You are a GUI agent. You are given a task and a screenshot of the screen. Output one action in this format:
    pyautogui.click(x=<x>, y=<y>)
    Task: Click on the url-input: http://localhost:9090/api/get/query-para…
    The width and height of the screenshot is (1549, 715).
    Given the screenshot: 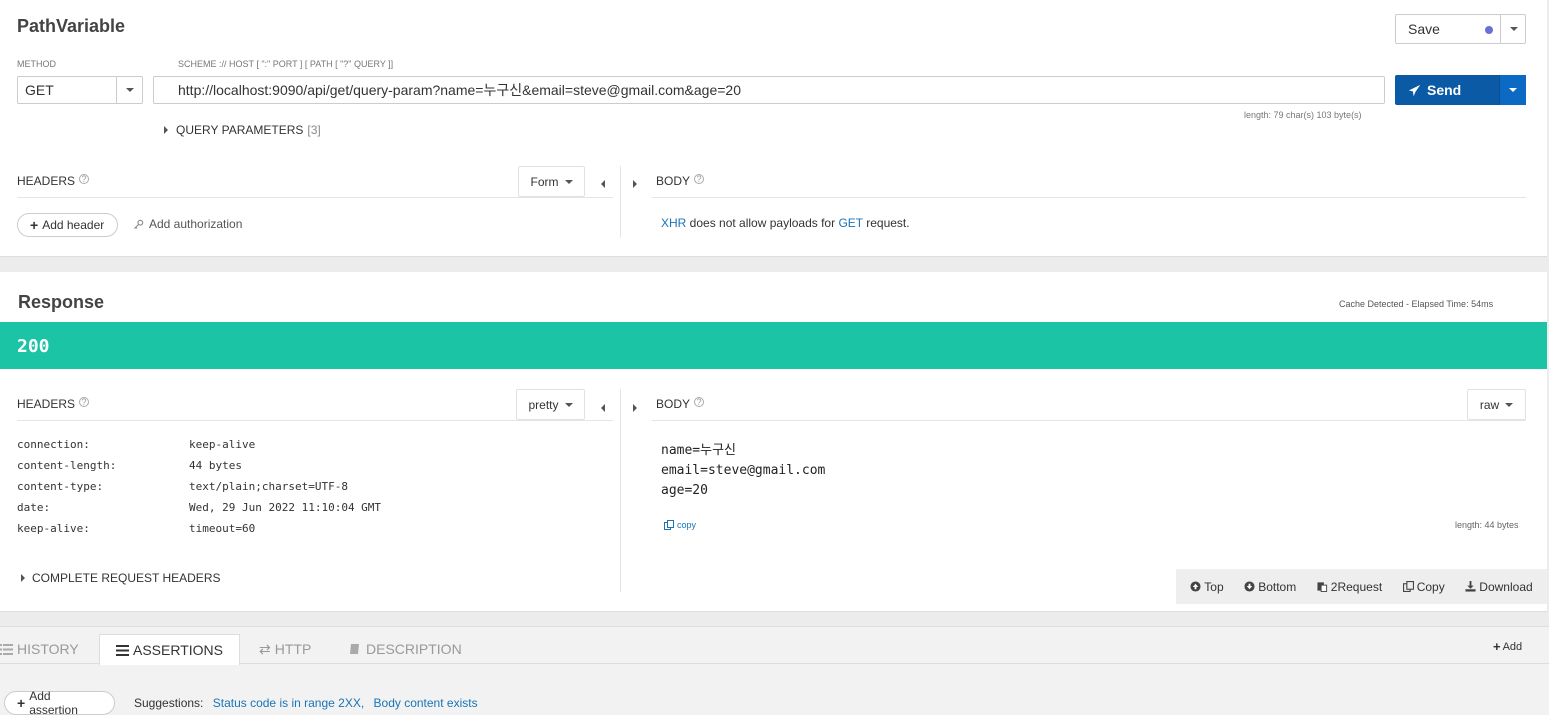 What is the action you would take?
    pyautogui.click(x=769, y=90)
    